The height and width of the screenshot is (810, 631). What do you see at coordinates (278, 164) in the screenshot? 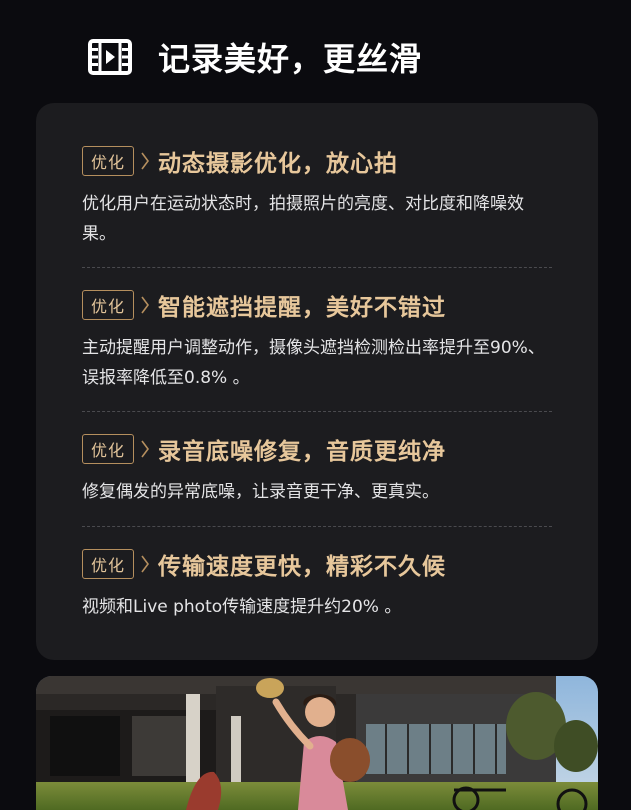
I see `feature-title: 动态摄影优化，放心拍` at bounding box center [278, 164].